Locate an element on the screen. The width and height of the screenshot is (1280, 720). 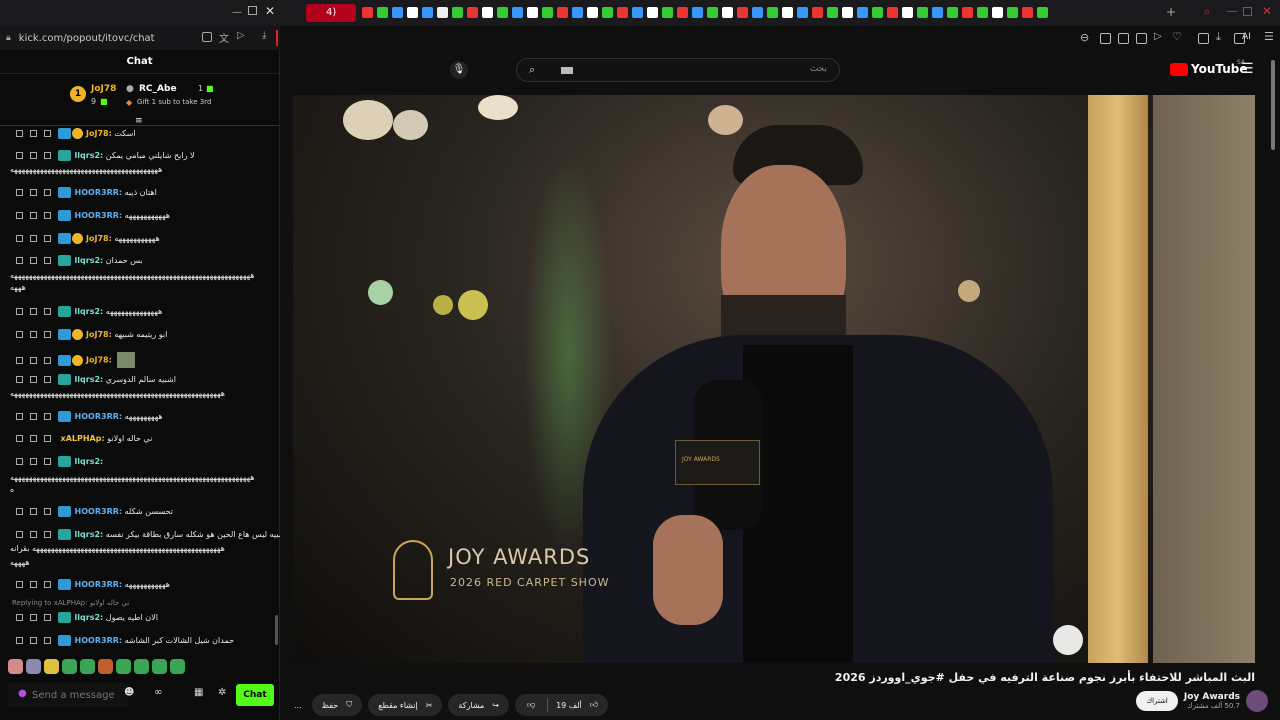
store-icon: ▦ is located at coordinates (198, 692).